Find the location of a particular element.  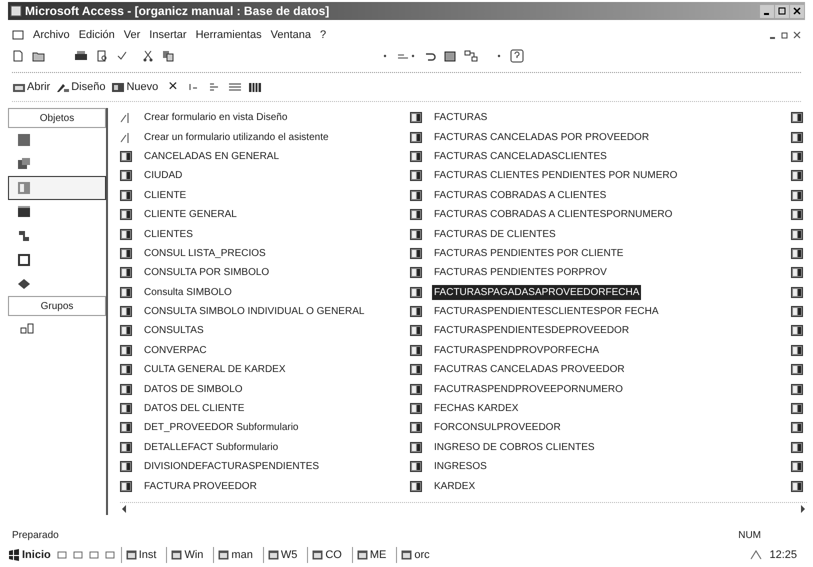

new-button: Nuevo is located at coordinates (134, 87).